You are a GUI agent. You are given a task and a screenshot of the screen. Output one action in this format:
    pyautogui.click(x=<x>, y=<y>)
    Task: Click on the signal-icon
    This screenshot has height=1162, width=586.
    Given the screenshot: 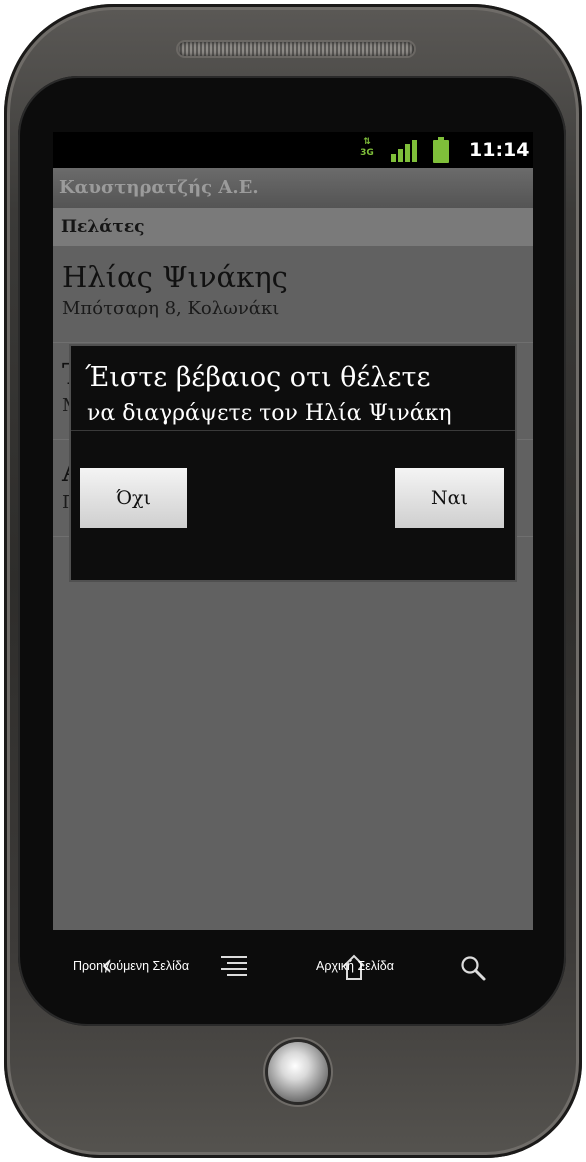 What is the action you would take?
    pyautogui.click(x=404, y=151)
    